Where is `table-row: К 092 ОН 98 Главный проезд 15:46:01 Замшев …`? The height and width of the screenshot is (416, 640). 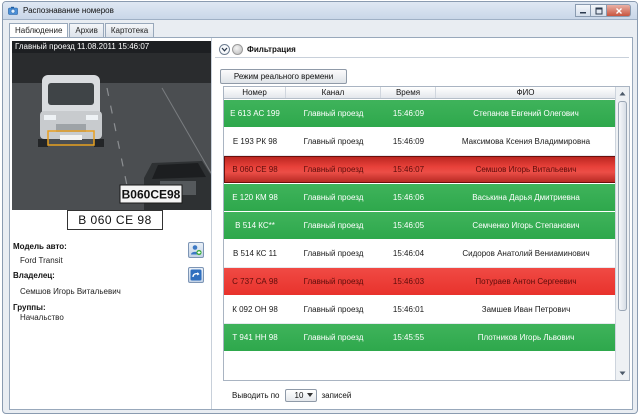 table-row: К 092 ОН 98 Главный проезд 15:46:01 Замшев … is located at coordinates (420, 310).